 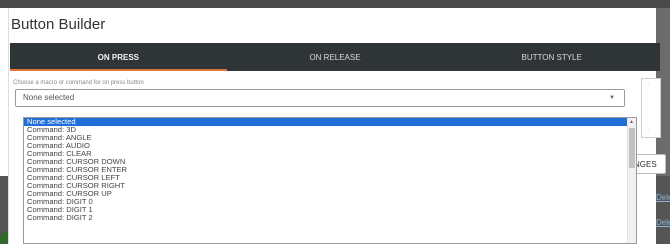 I want to click on dropdown-option: Command: 3D, so click(x=330, y=130).